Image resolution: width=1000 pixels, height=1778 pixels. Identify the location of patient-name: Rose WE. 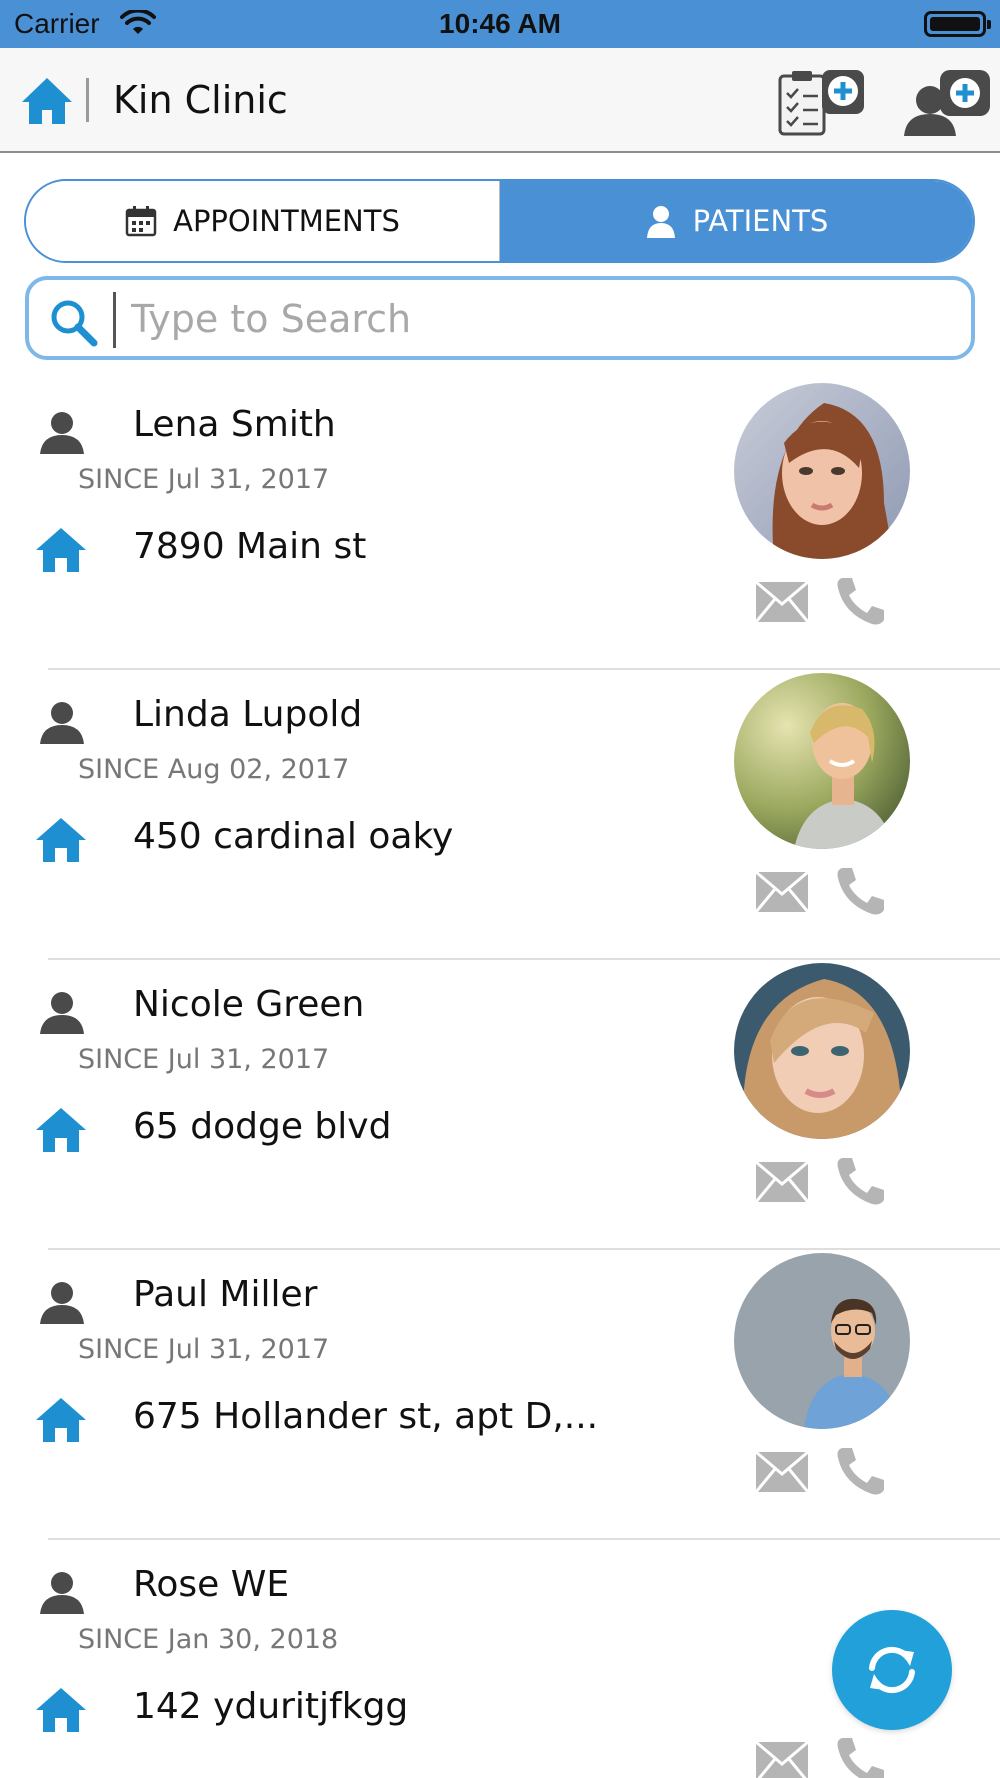
(211, 1584).